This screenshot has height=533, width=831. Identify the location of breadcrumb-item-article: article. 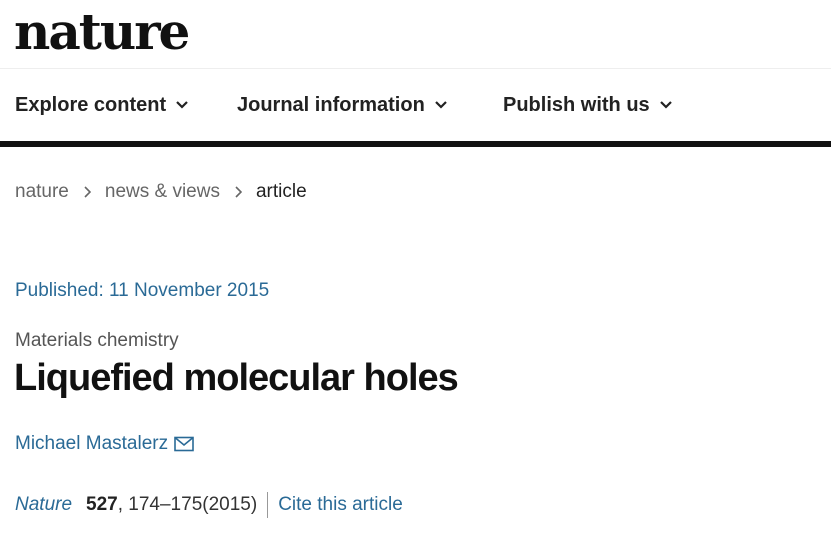
(281, 191).